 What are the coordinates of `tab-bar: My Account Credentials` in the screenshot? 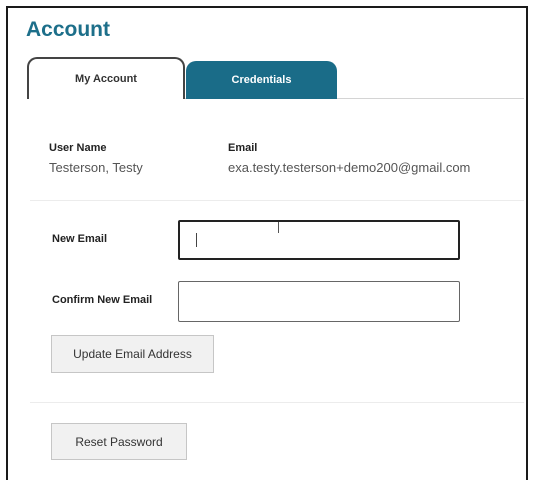 It's located at (275, 78).